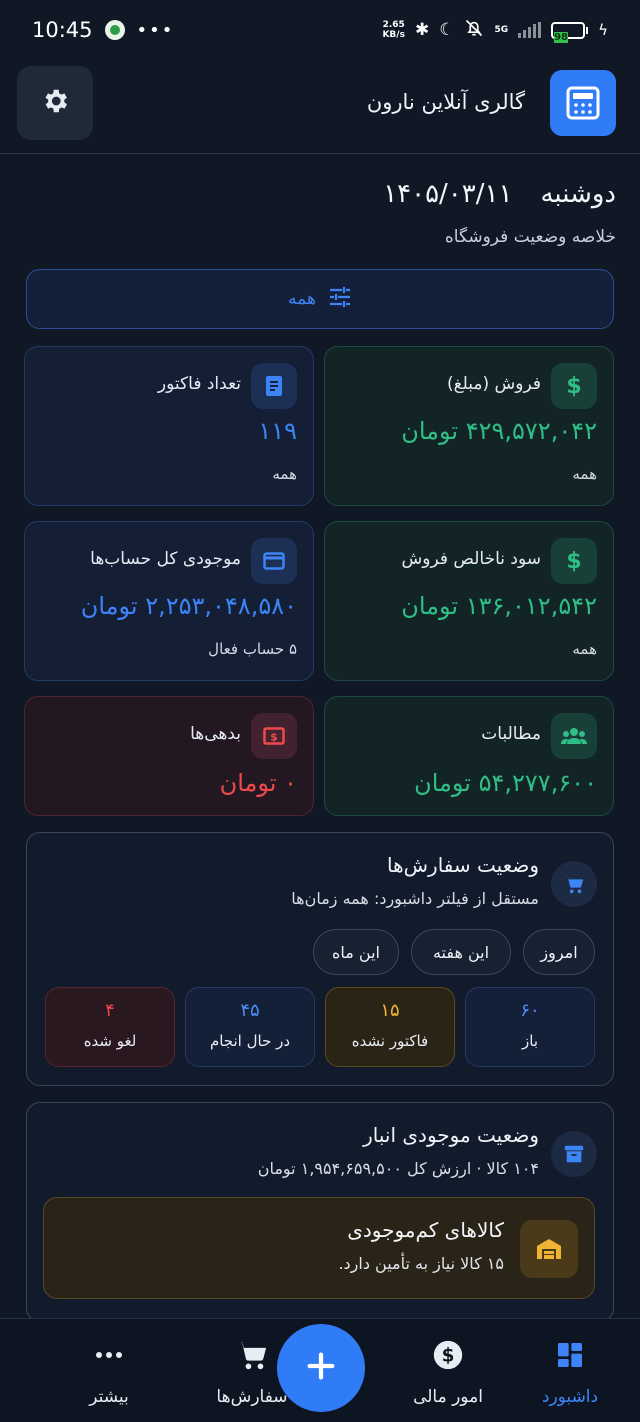 The image size is (640, 1422). I want to click on nav-finance-label: امور مالی, so click(448, 1397).